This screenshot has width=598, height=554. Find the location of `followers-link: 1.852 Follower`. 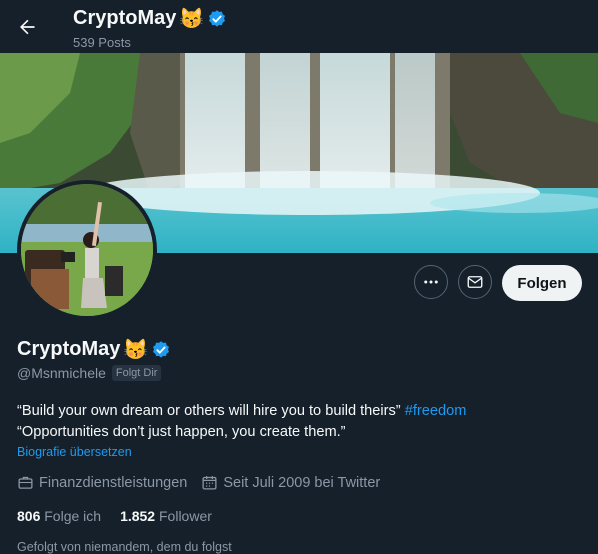

followers-link: 1.852 Follower is located at coordinates (166, 516).